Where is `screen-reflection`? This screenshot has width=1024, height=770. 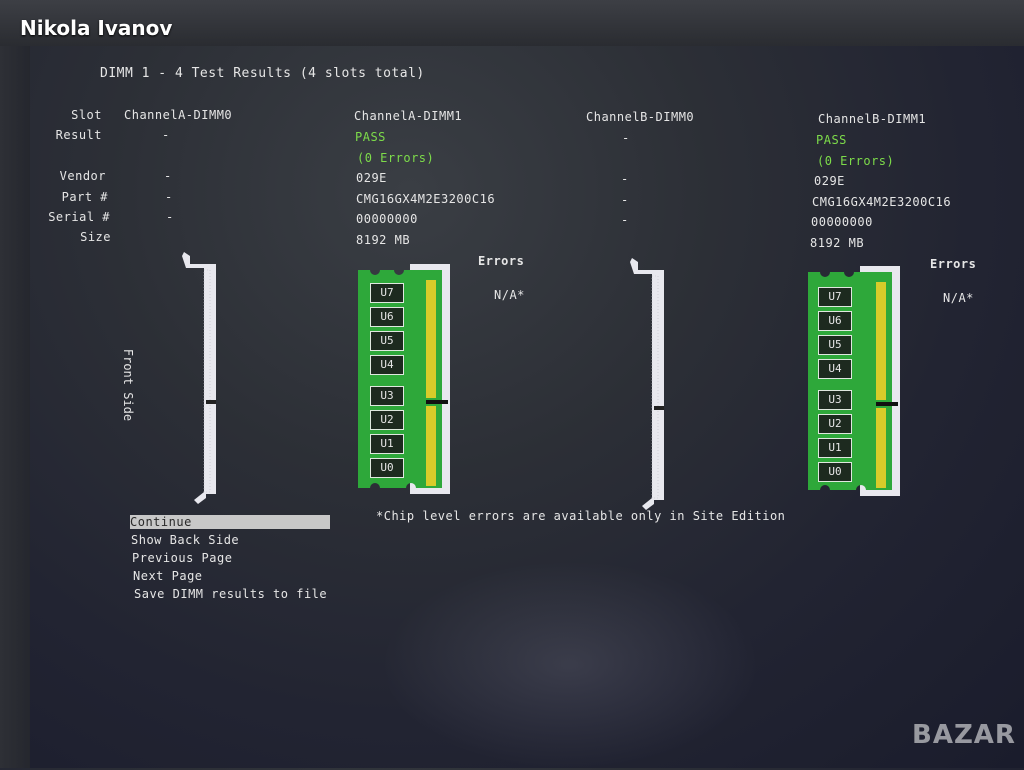
screen-reflection is located at coordinates (570, 665).